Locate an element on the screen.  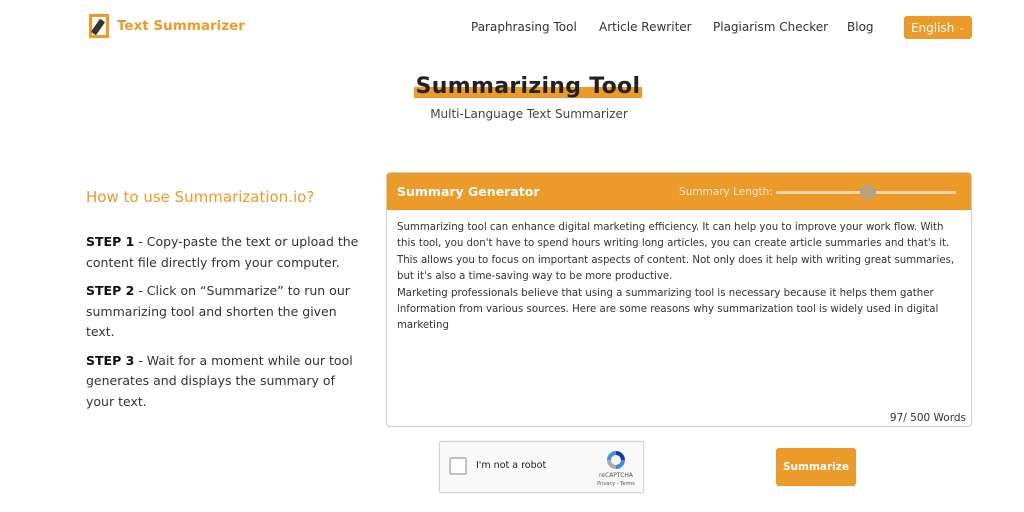
howto-heading: How to use Summarization.io? is located at coordinates (200, 197).